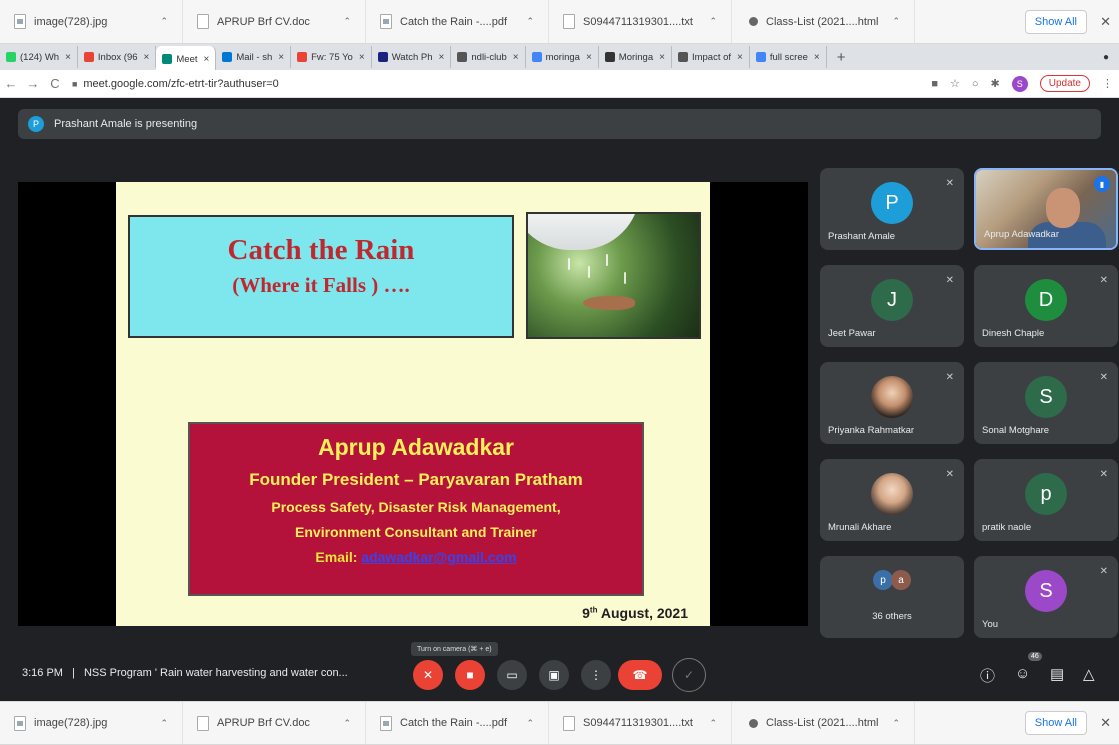  What do you see at coordinates (892, 597) in the screenshot?
I see `others-tile: p a 36 others` at bounding box center [892, 597].